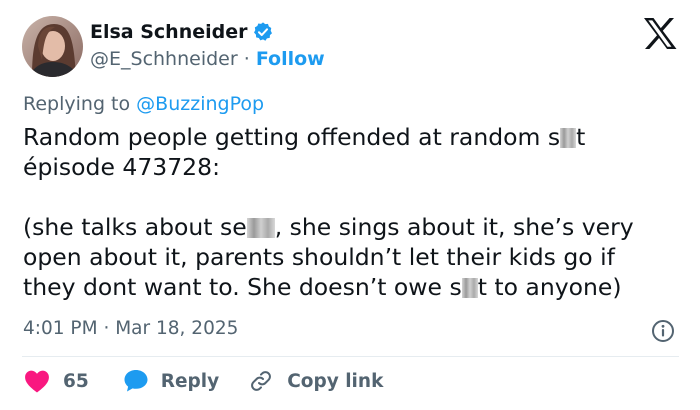  Describe the element at coordinates (130, 328) in the screenshot. I see `tweet-timestamp: 4:01 PM · Mar 18, 2025` at that location.